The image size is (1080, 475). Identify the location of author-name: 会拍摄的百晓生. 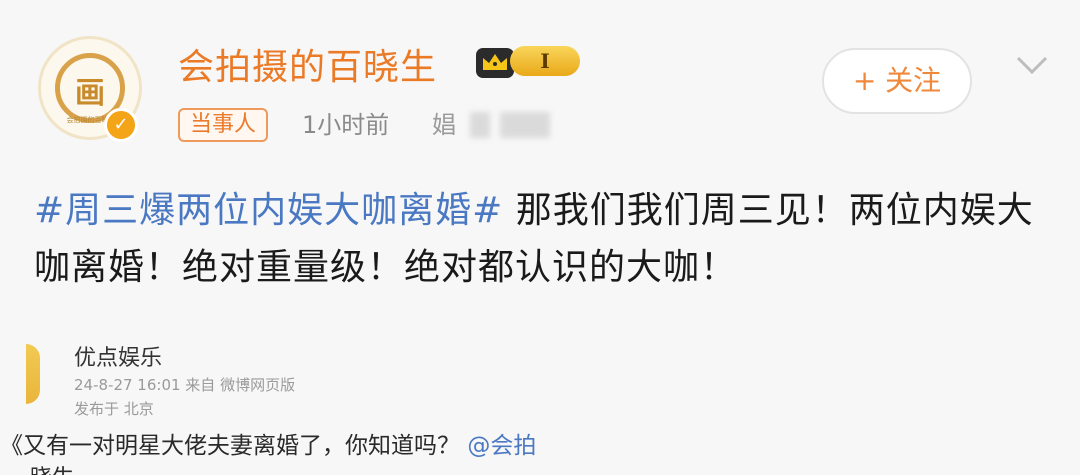
(307, 64).